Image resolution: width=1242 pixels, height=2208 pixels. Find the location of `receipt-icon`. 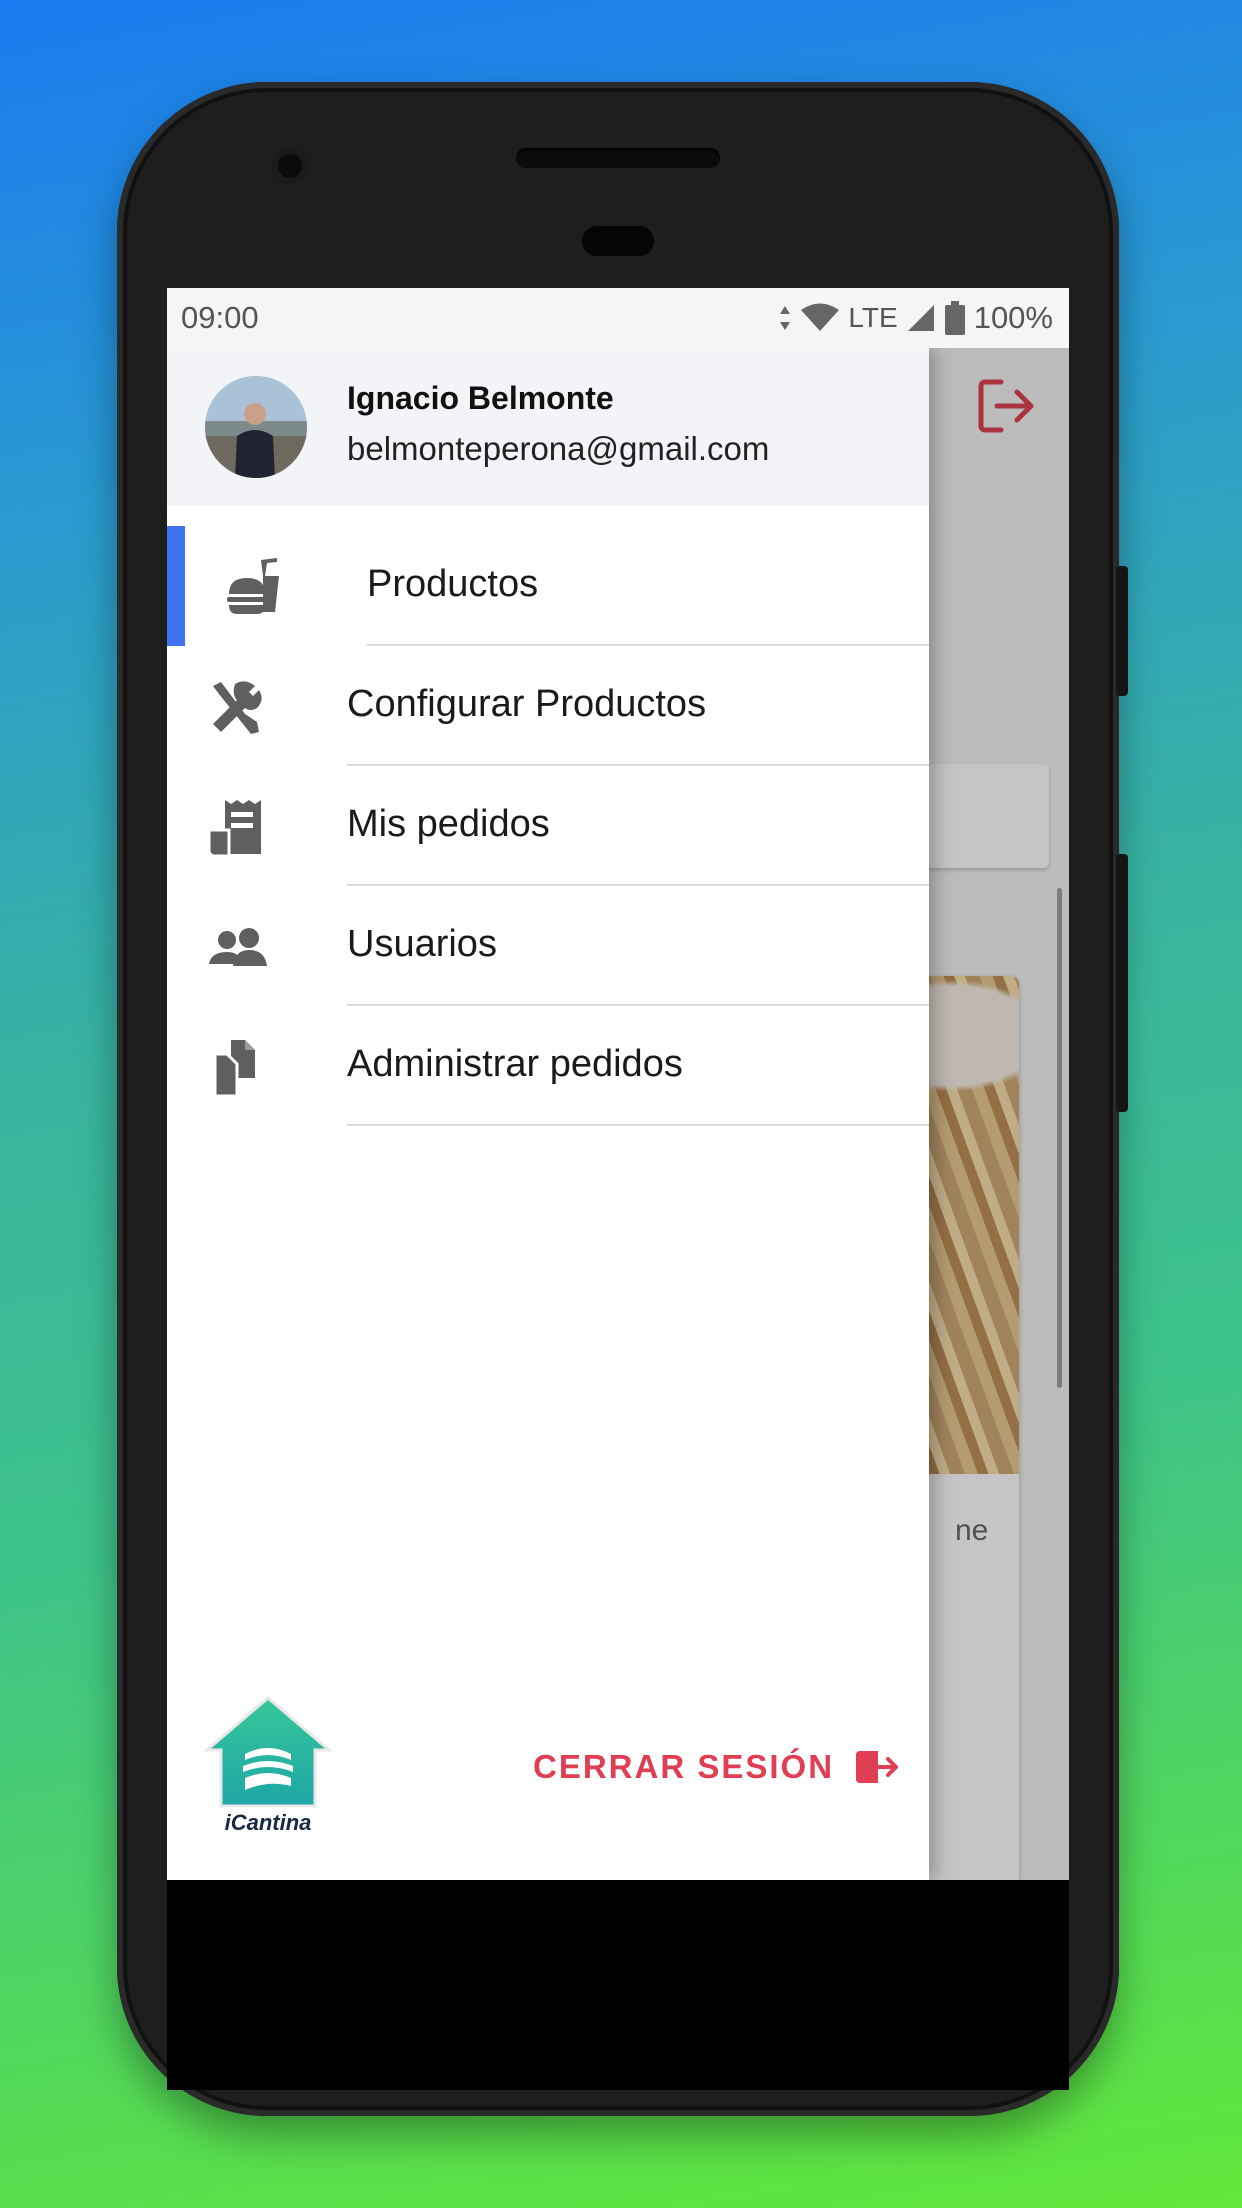

receipt-icon is located at coordinates (234, 829).